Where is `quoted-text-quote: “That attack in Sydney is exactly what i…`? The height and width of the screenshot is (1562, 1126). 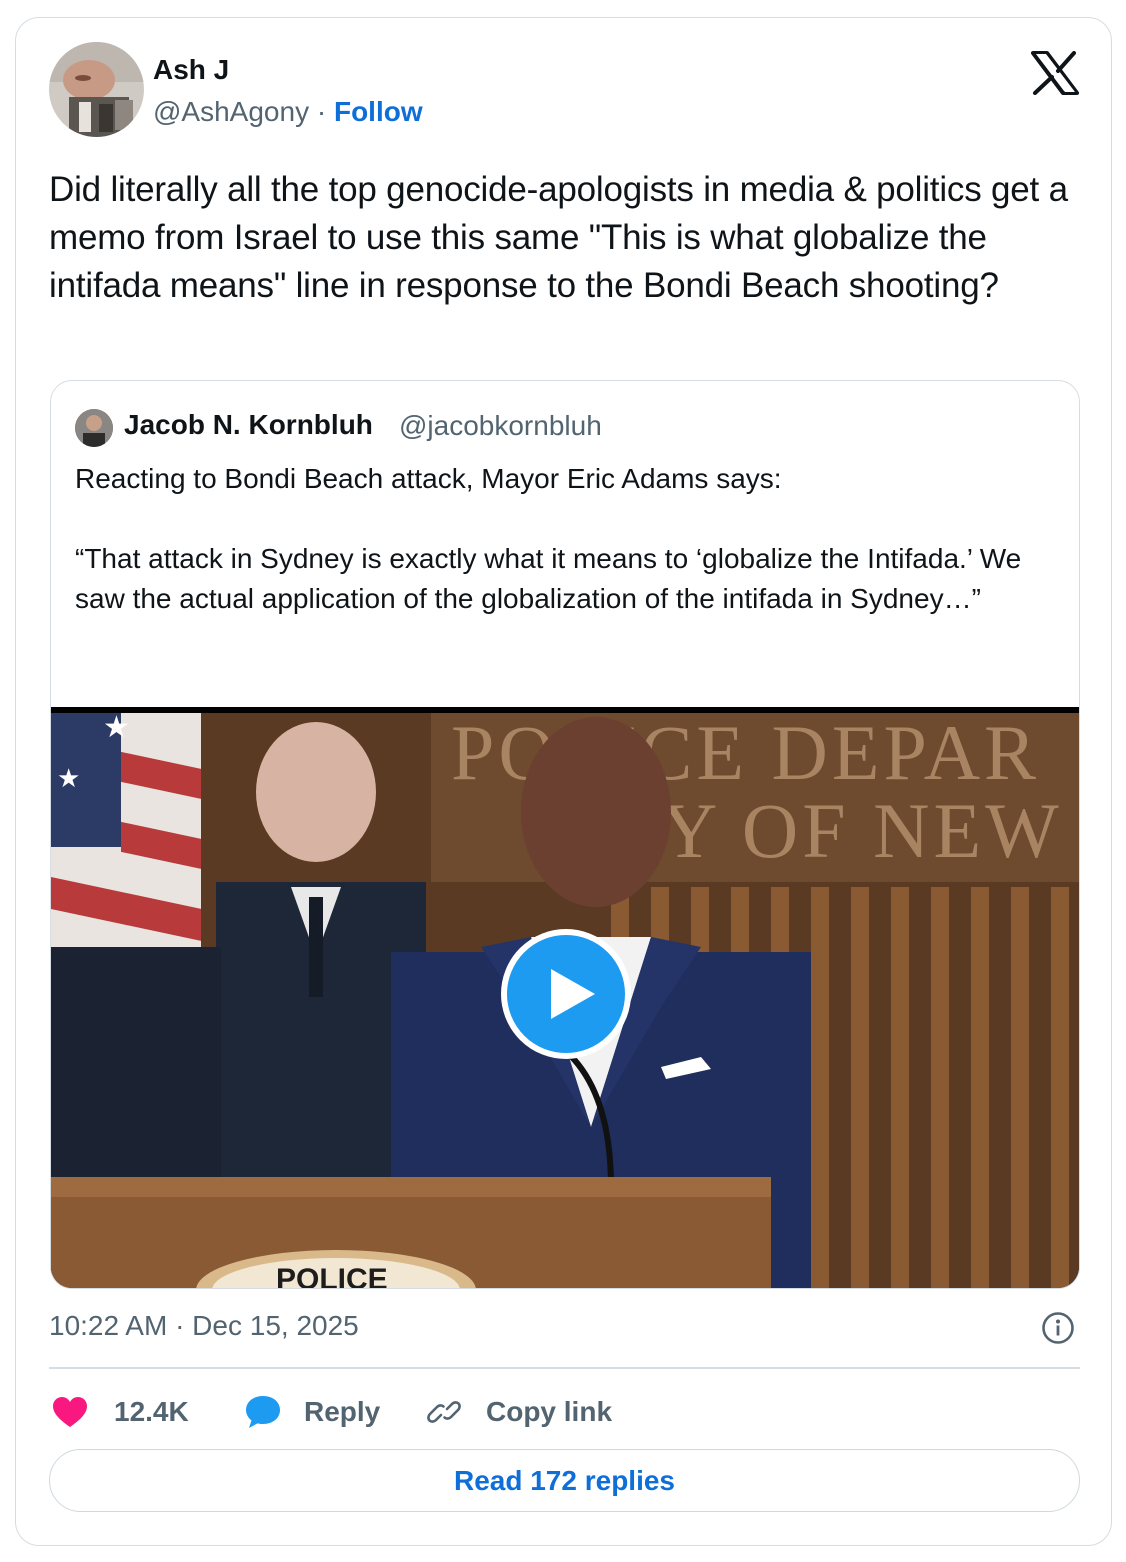
quoted-text-quote: “That attack in Sydney is exactly what i… is located at coordinates (548, 578).